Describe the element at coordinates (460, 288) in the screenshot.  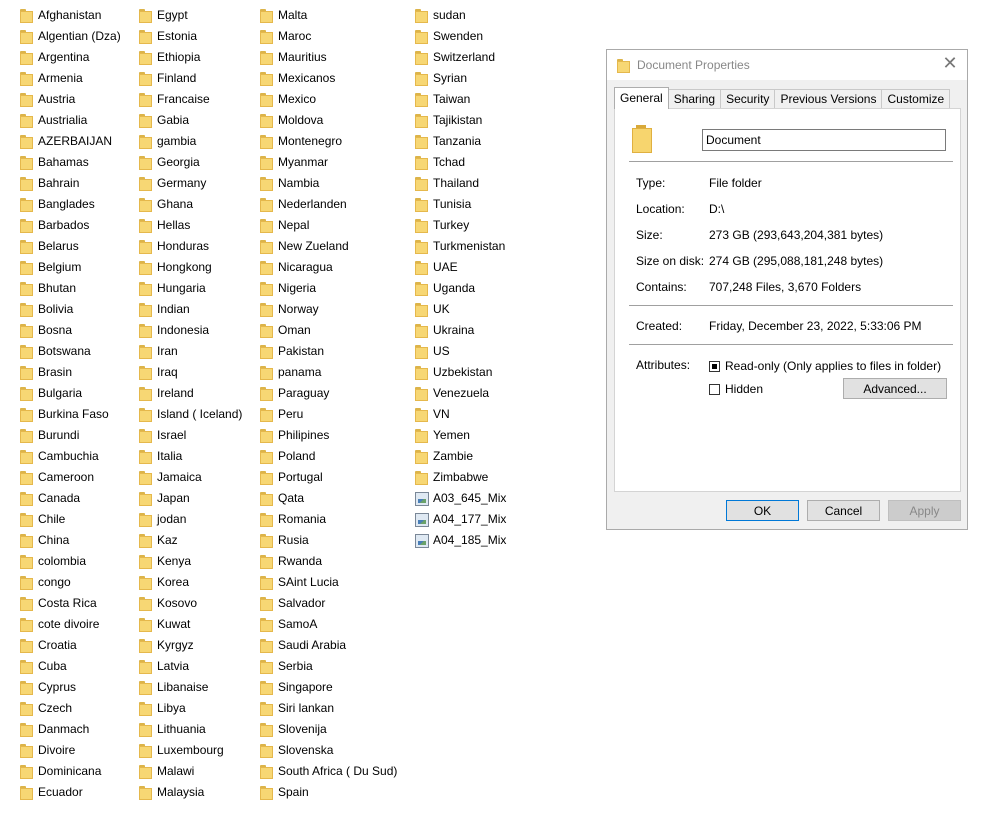
I see `folder-item: Uganda` at that location.